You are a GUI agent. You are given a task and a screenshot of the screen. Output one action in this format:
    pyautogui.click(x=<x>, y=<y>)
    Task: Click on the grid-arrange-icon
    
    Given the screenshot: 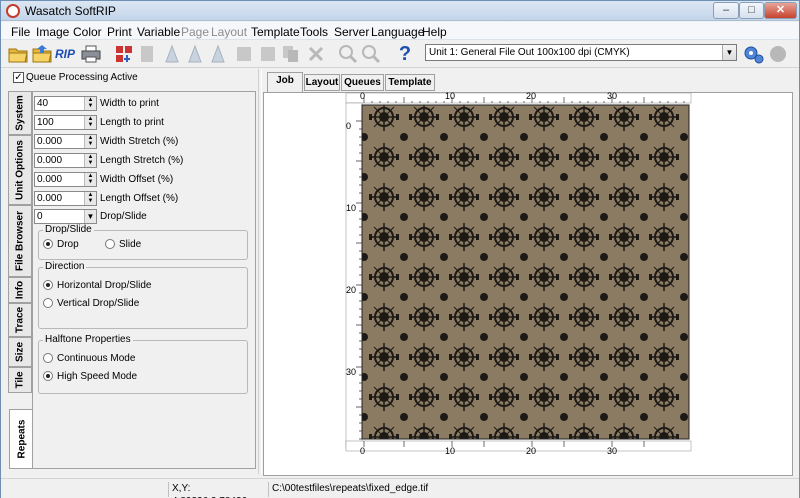 What is the action you would take?
    pyautogui.click(x=124, y=54)
    